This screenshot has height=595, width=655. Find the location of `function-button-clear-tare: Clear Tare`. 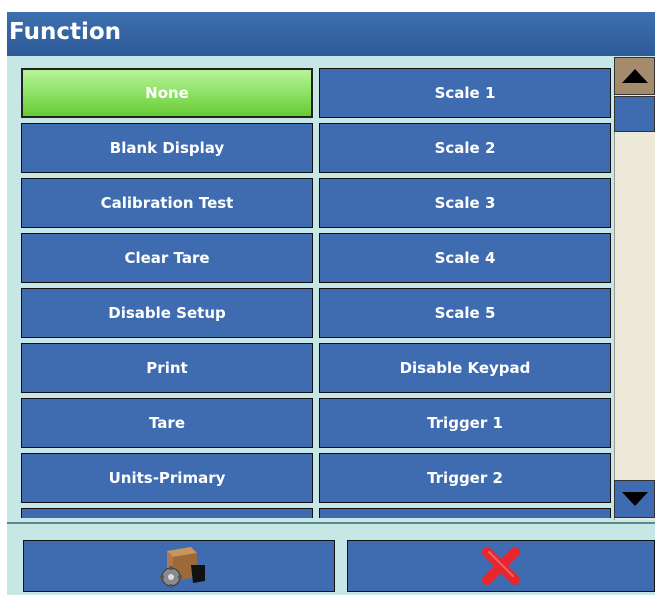

function-button-clear-tare: Clear Tare is located at coordinates (167, 258).